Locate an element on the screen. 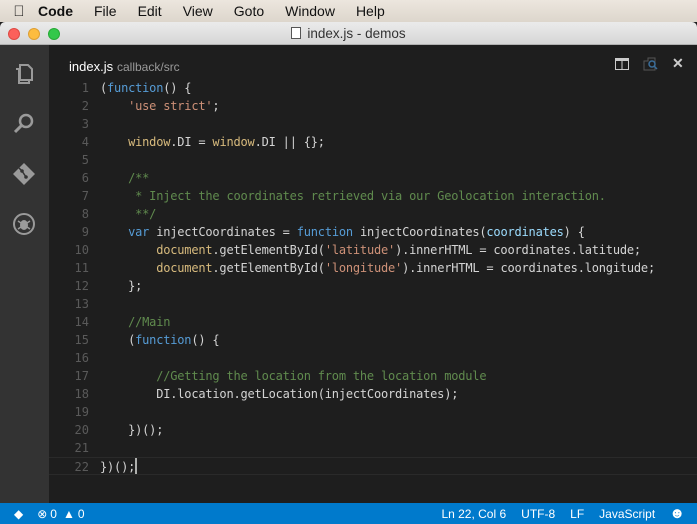  close-tab-icon: ✕ is located at coordinates (678, 63).